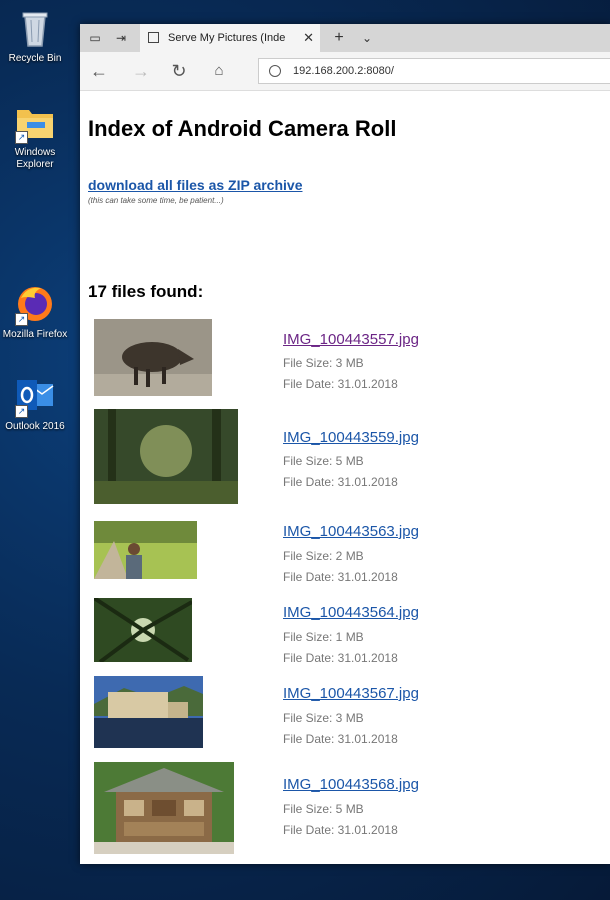 This screenshot has width=610, height=900. I want to click on file-link: IMG_100443567.jpg, so click(351, 693).